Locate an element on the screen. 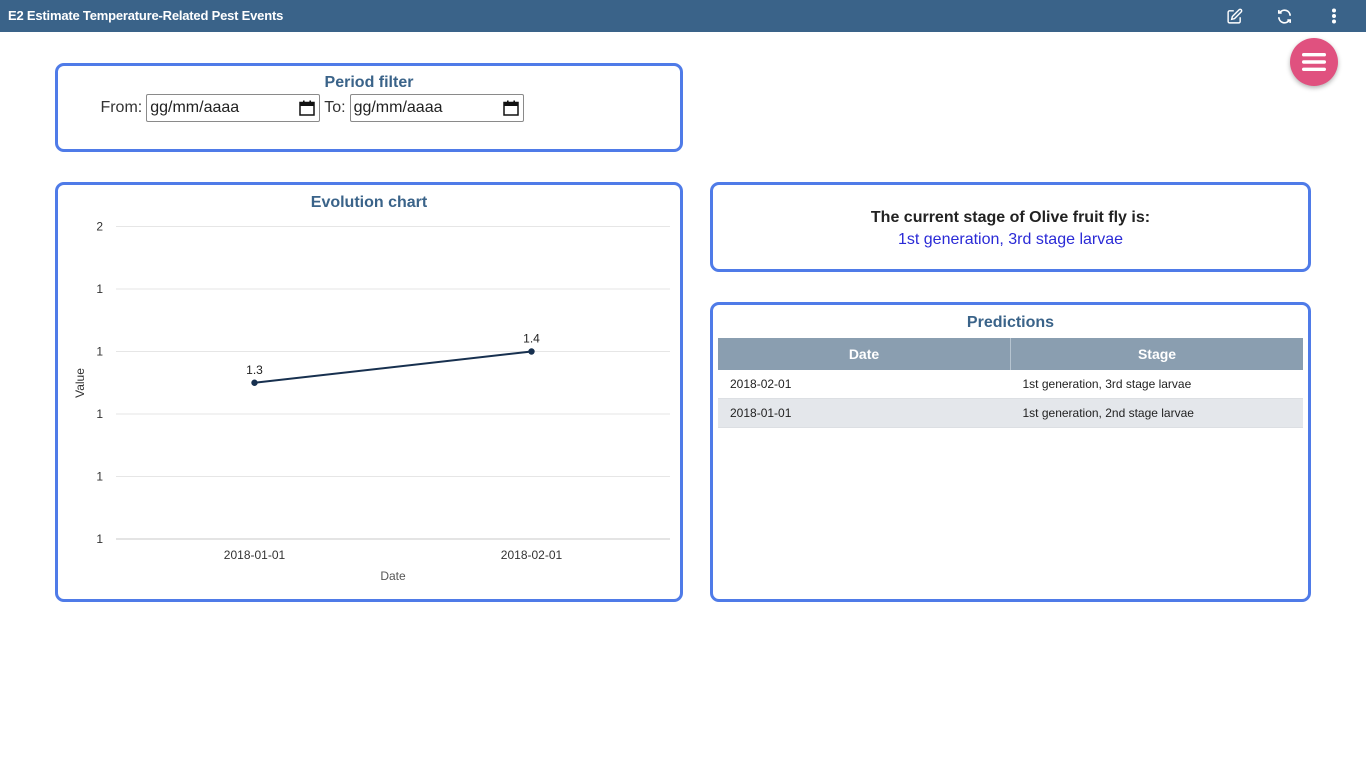 The width and height of the screenshot is (1366, 768). current-stage-question: The current stage of Olive fruit fly is: is located at coordinates (1010, 217).